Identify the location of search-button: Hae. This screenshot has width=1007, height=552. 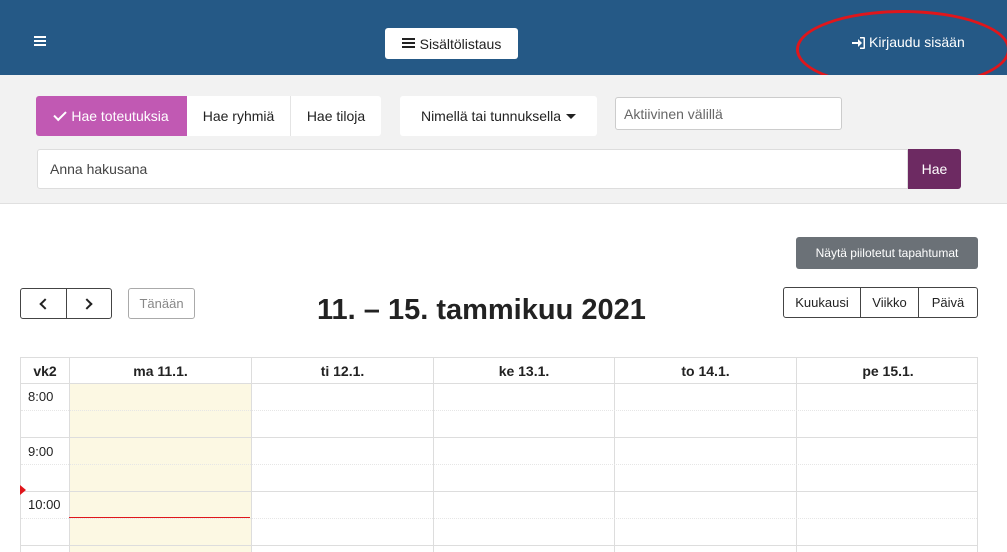
(934, 169).